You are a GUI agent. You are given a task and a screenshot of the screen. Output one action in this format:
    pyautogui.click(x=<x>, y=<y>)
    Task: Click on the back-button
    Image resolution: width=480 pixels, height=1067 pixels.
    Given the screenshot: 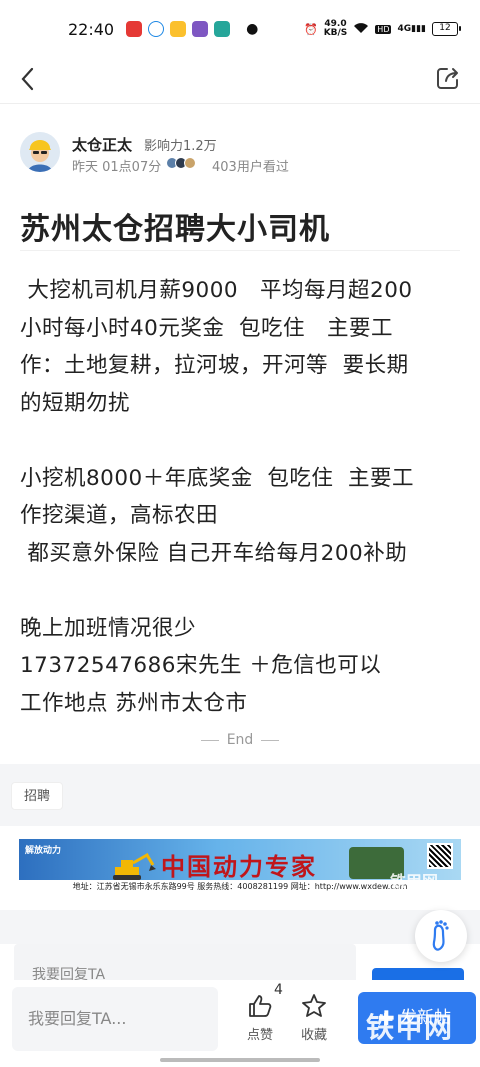 What is the action you would take?
    pyautogui.click(x=29, y=79)
    